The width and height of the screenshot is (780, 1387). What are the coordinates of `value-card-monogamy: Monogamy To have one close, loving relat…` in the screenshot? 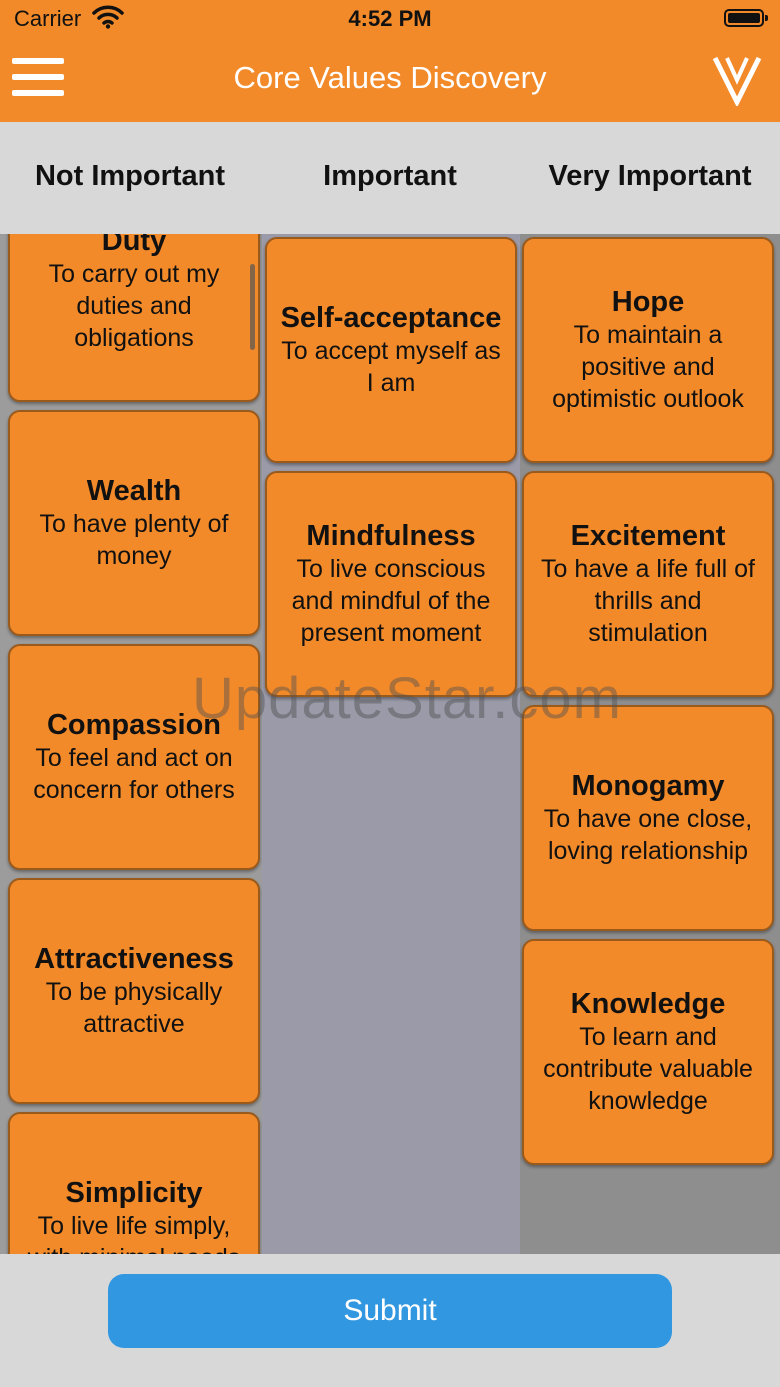 It's located at (648, 818).